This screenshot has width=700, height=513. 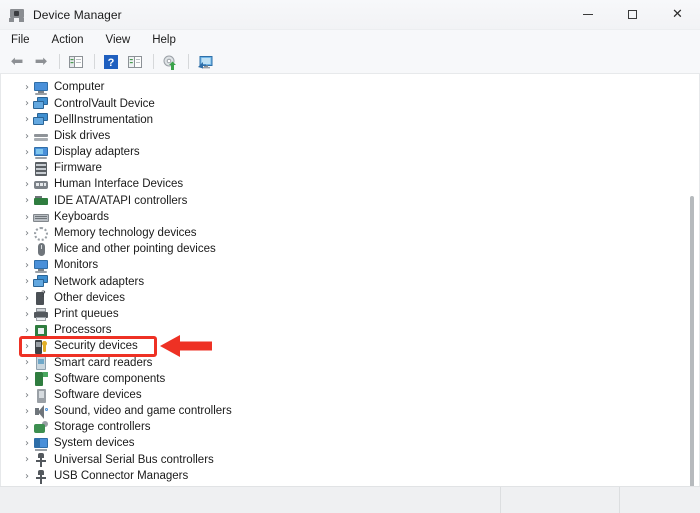 I want to click on tree-item-label: Storage controllers, so click(x=102, y=427).